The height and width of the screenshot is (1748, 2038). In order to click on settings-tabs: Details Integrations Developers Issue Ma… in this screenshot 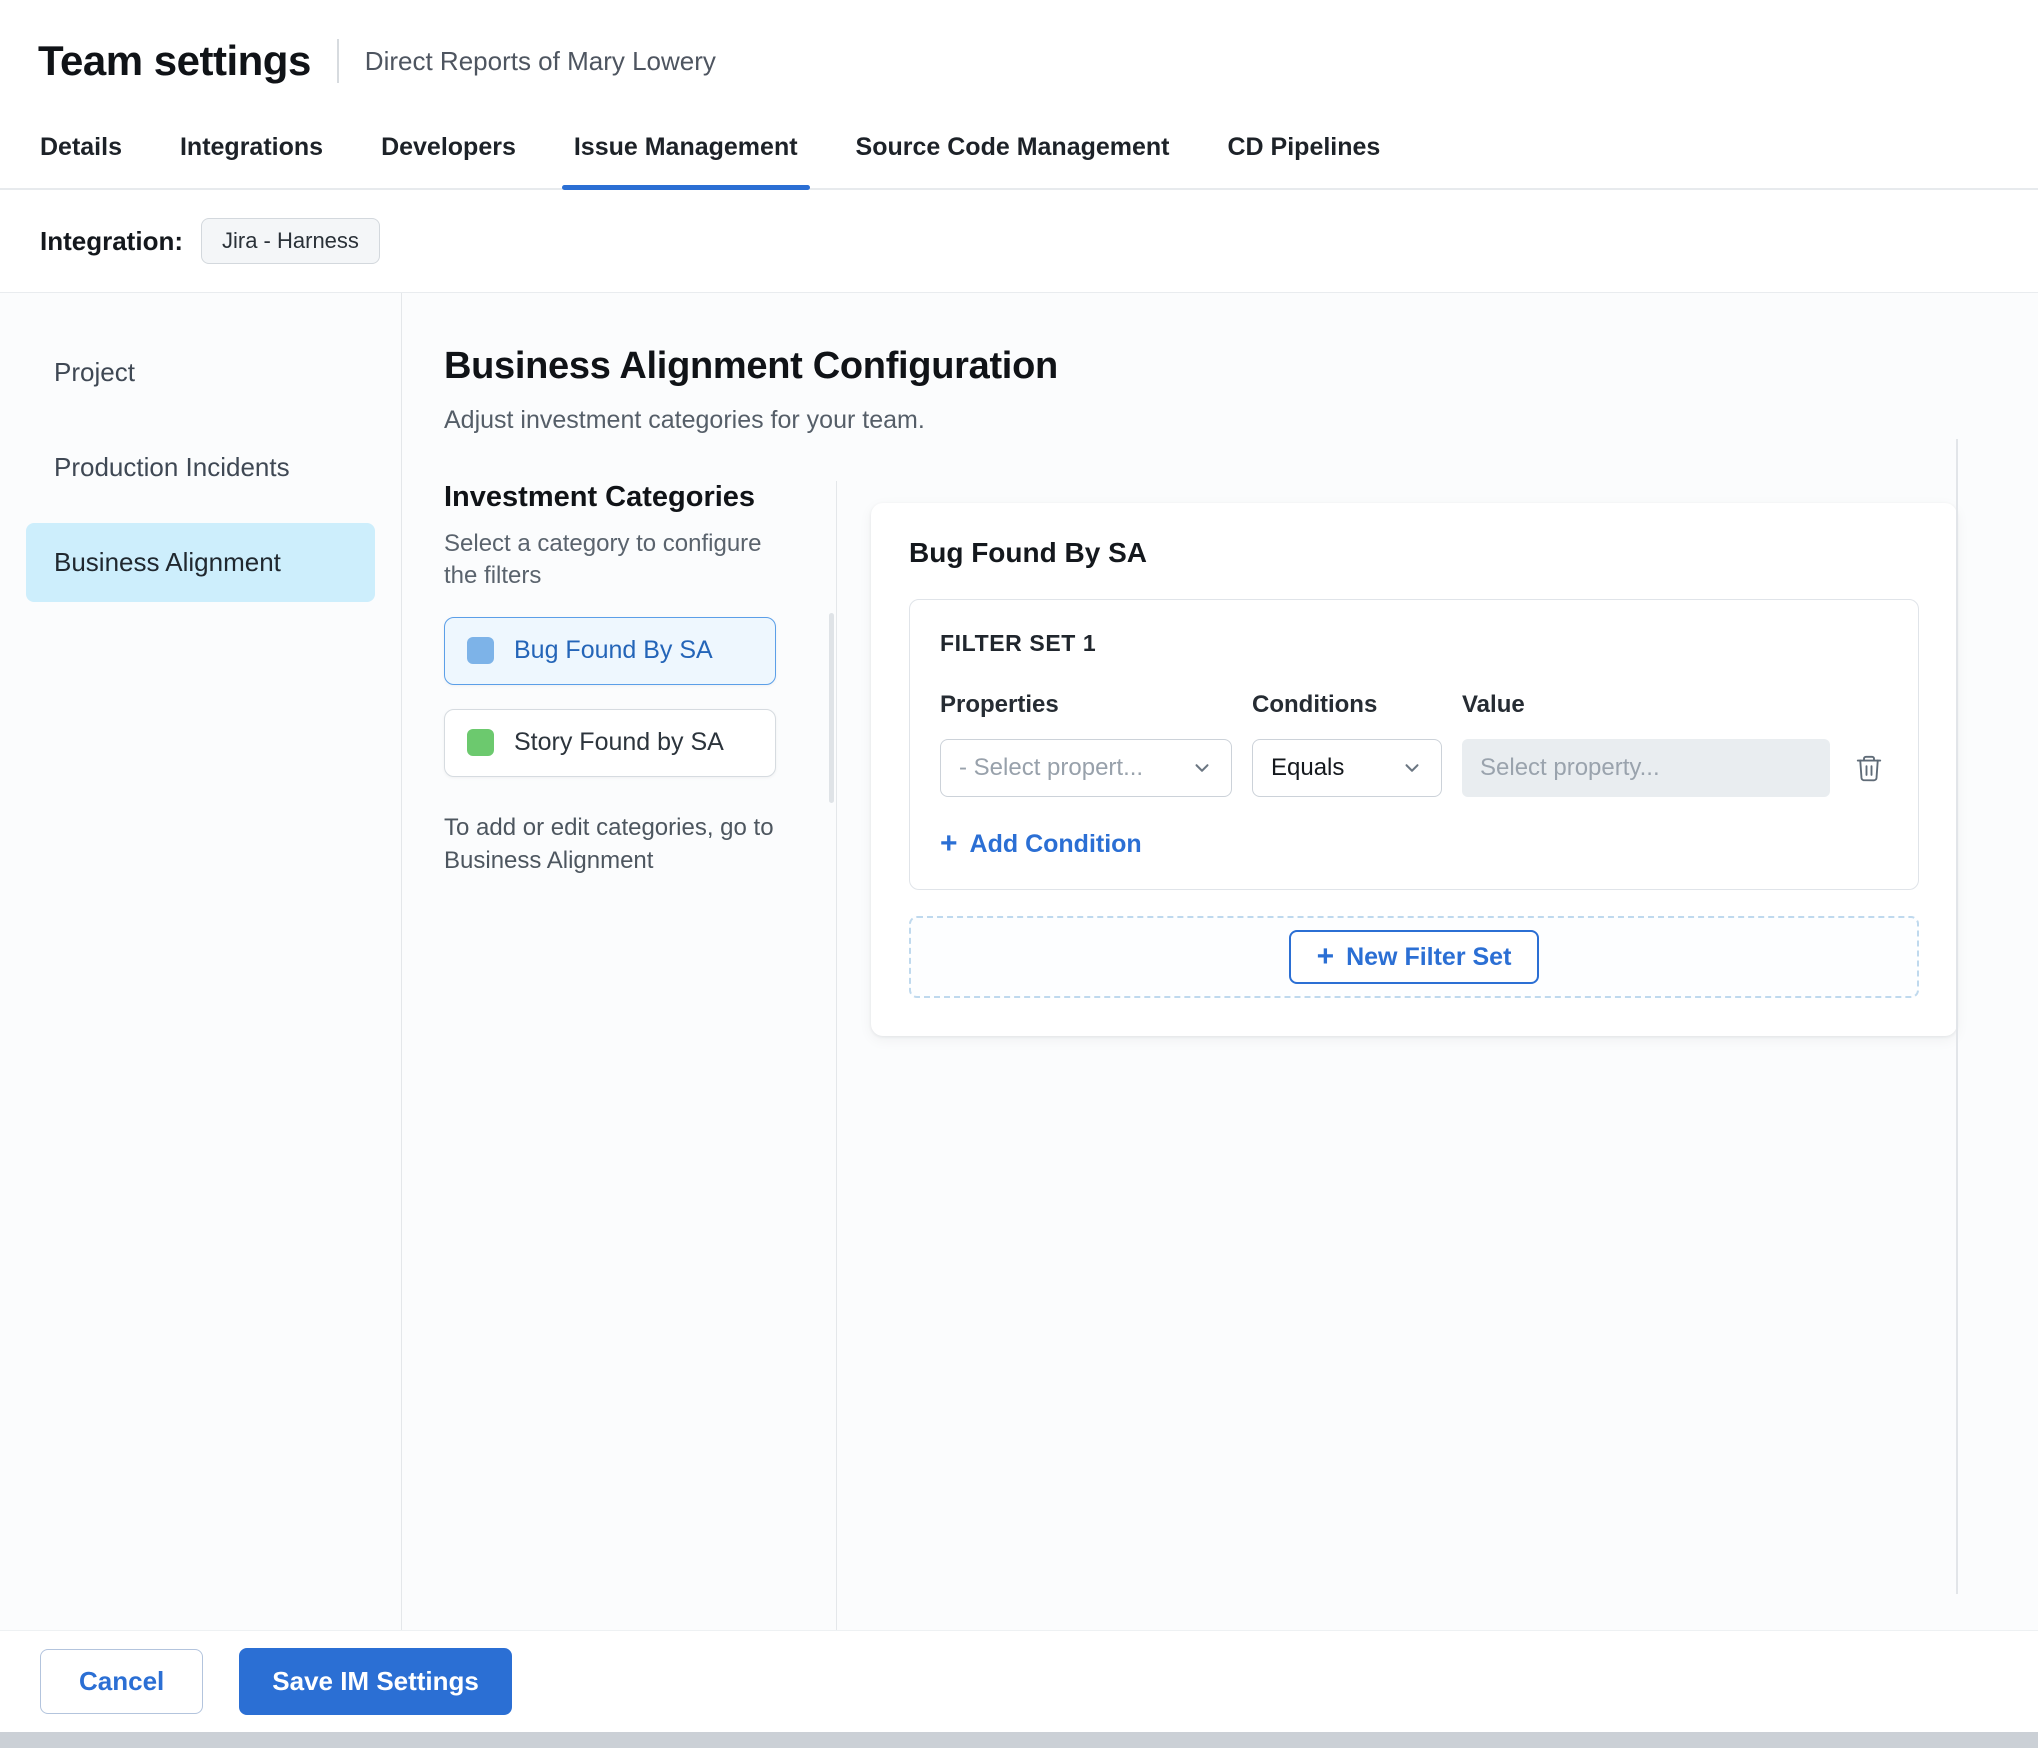, I will do `click(1019, 151)`.